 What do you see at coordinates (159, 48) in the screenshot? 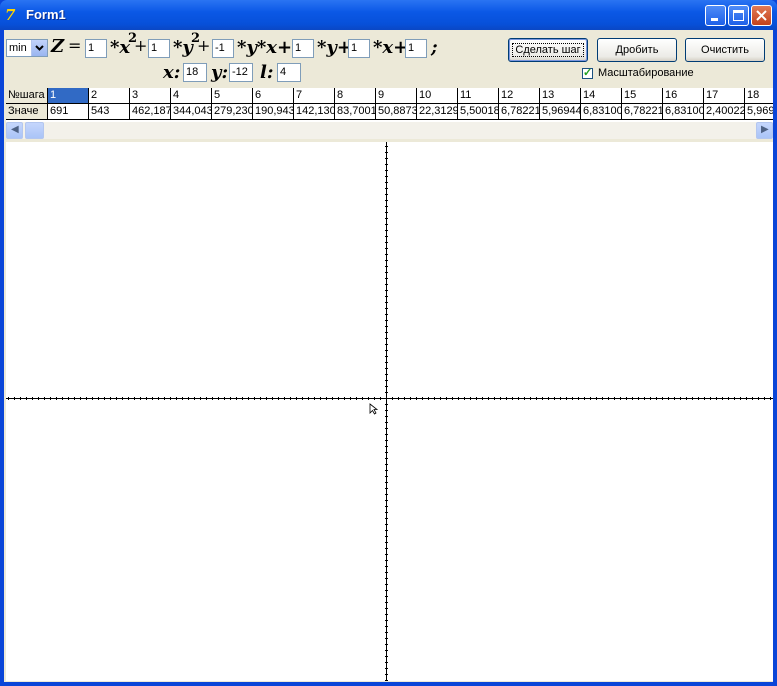
I see `coef-y2-input: 1` at bounding box center [159, 48].